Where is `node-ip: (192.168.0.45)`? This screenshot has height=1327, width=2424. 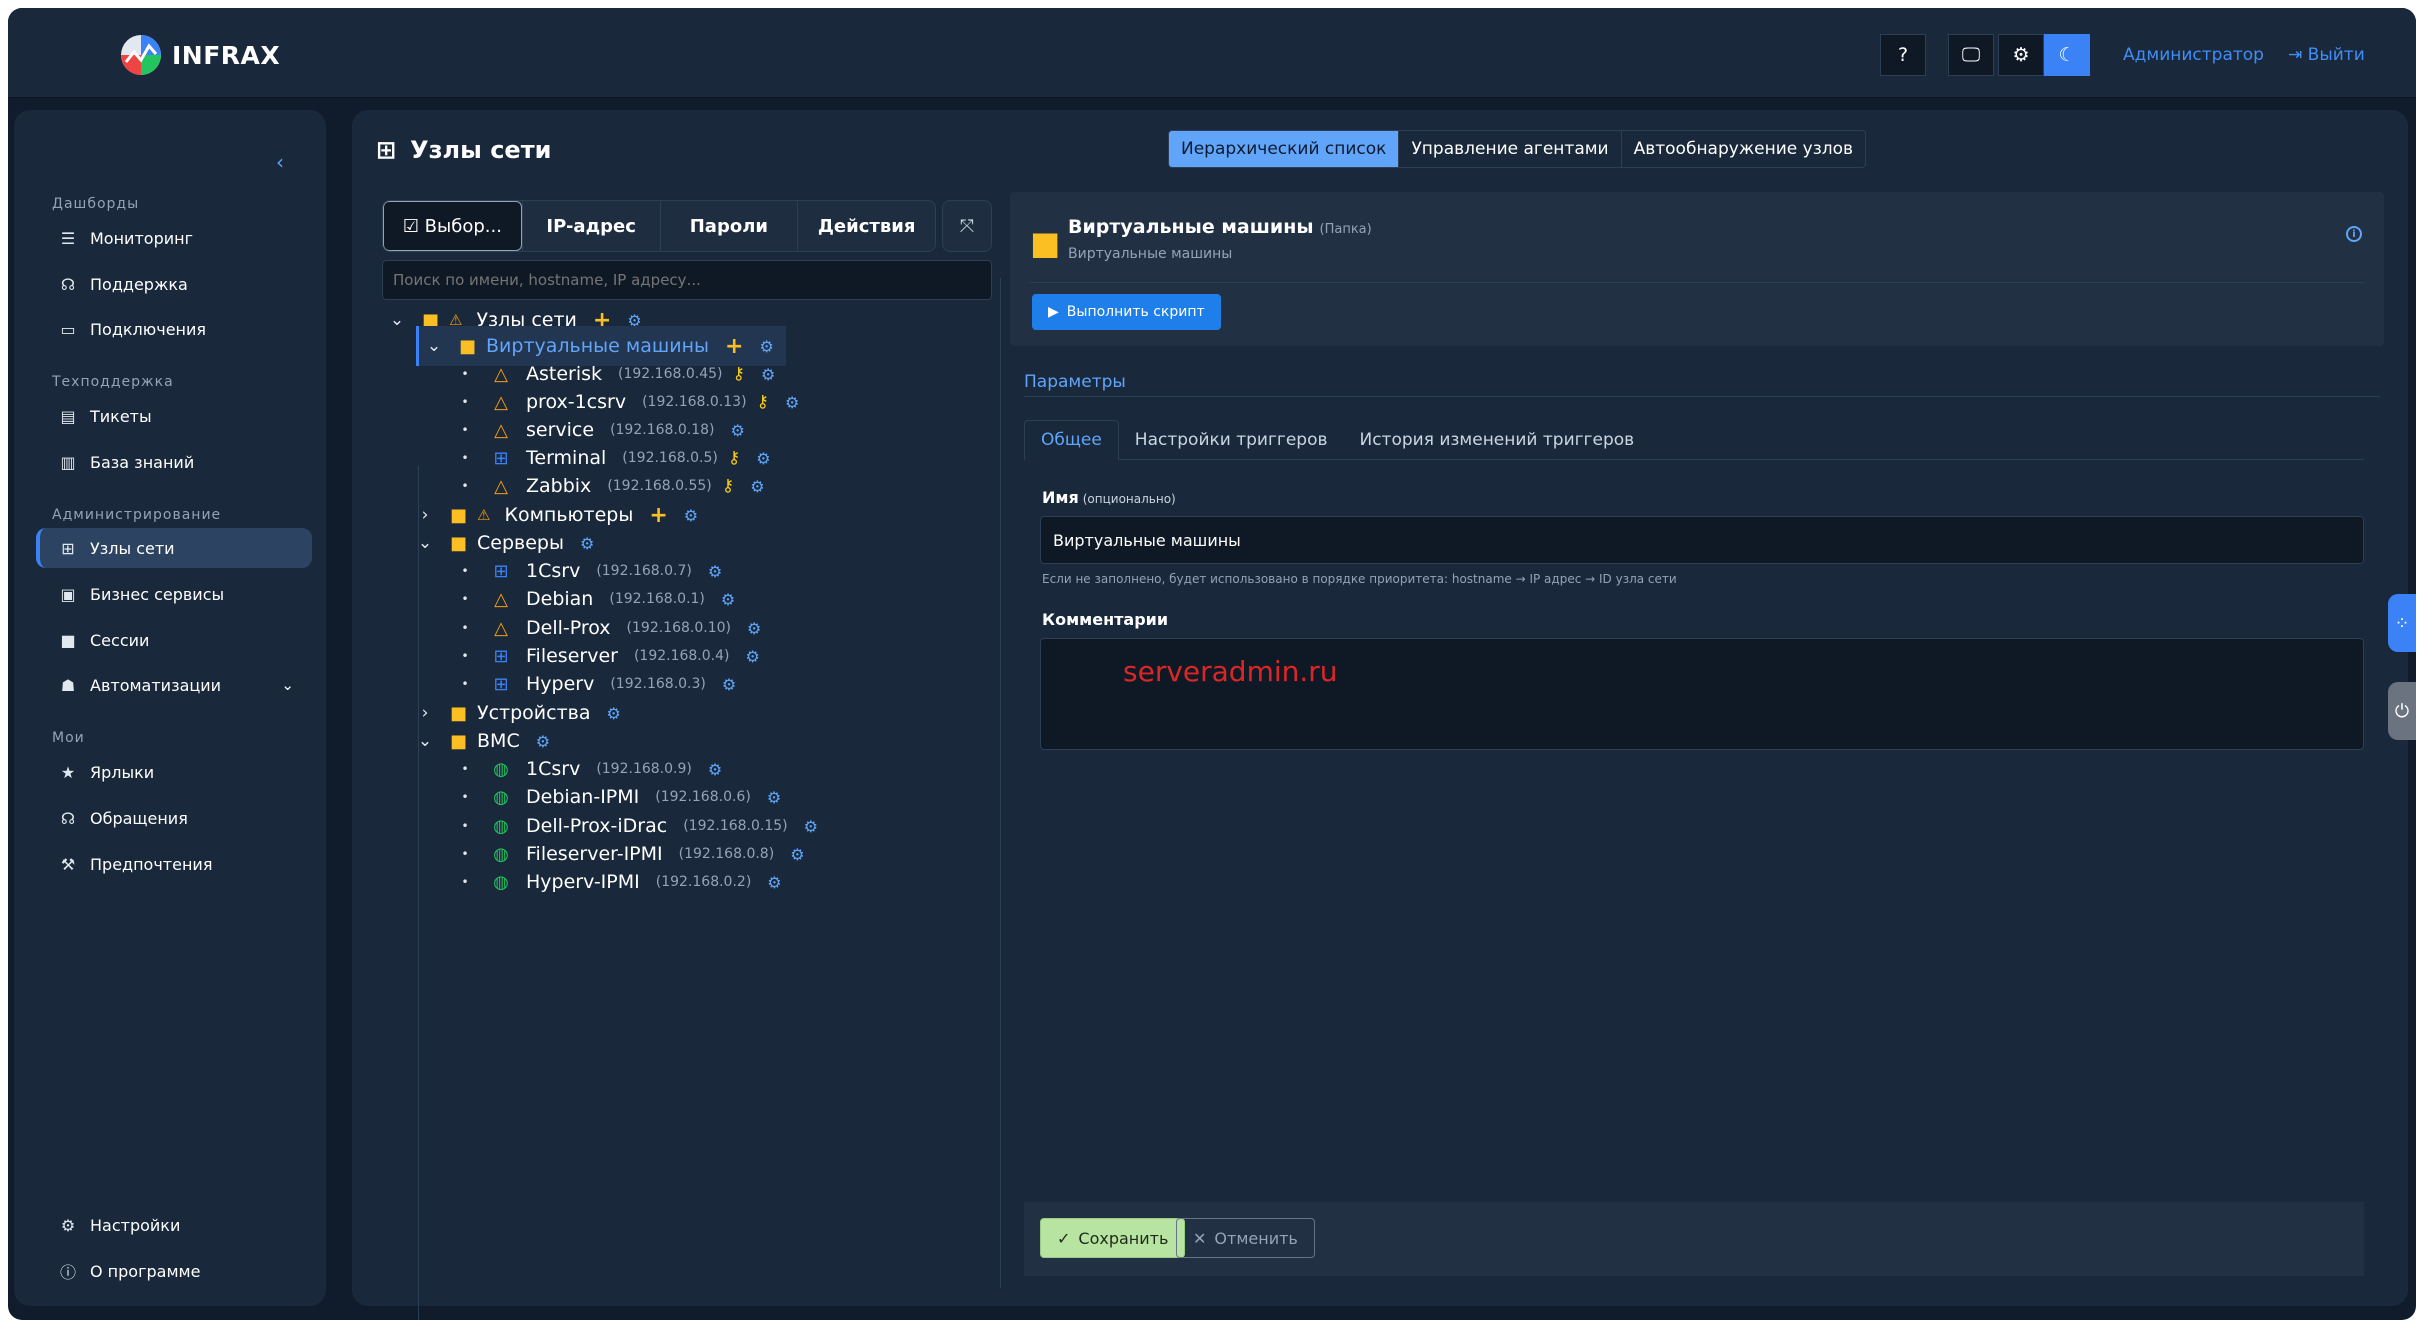 node-ip: (192.168.0.45) is located at coordinates (670, 374).